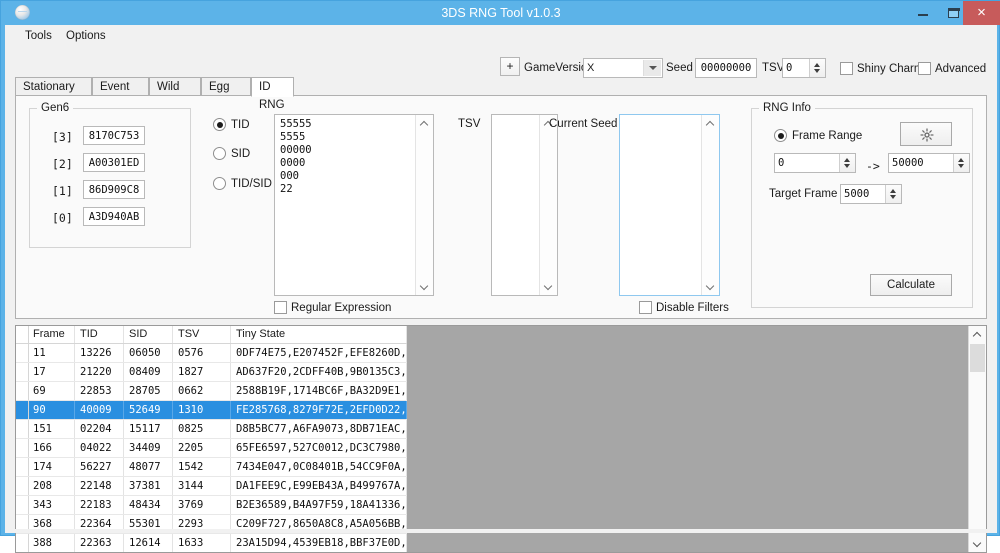 This screenshot has height=553, width=1000. What do you see at coordinates (710, 205) in the screenshot?
I see `current-seed-scrollbar` at bounding box center [710, 205].